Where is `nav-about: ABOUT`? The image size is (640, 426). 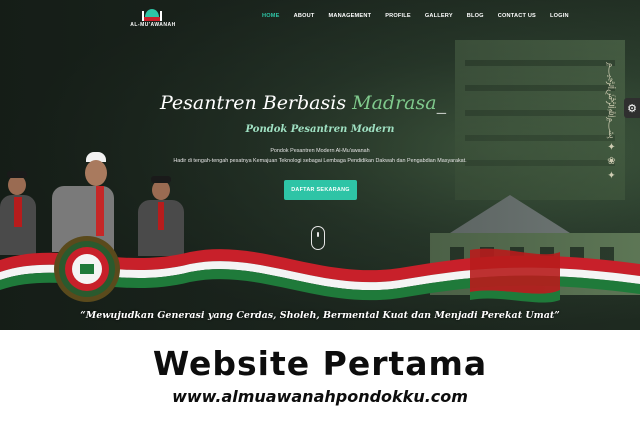
nav-about: ABOUT is located at coordinates (304, 16).